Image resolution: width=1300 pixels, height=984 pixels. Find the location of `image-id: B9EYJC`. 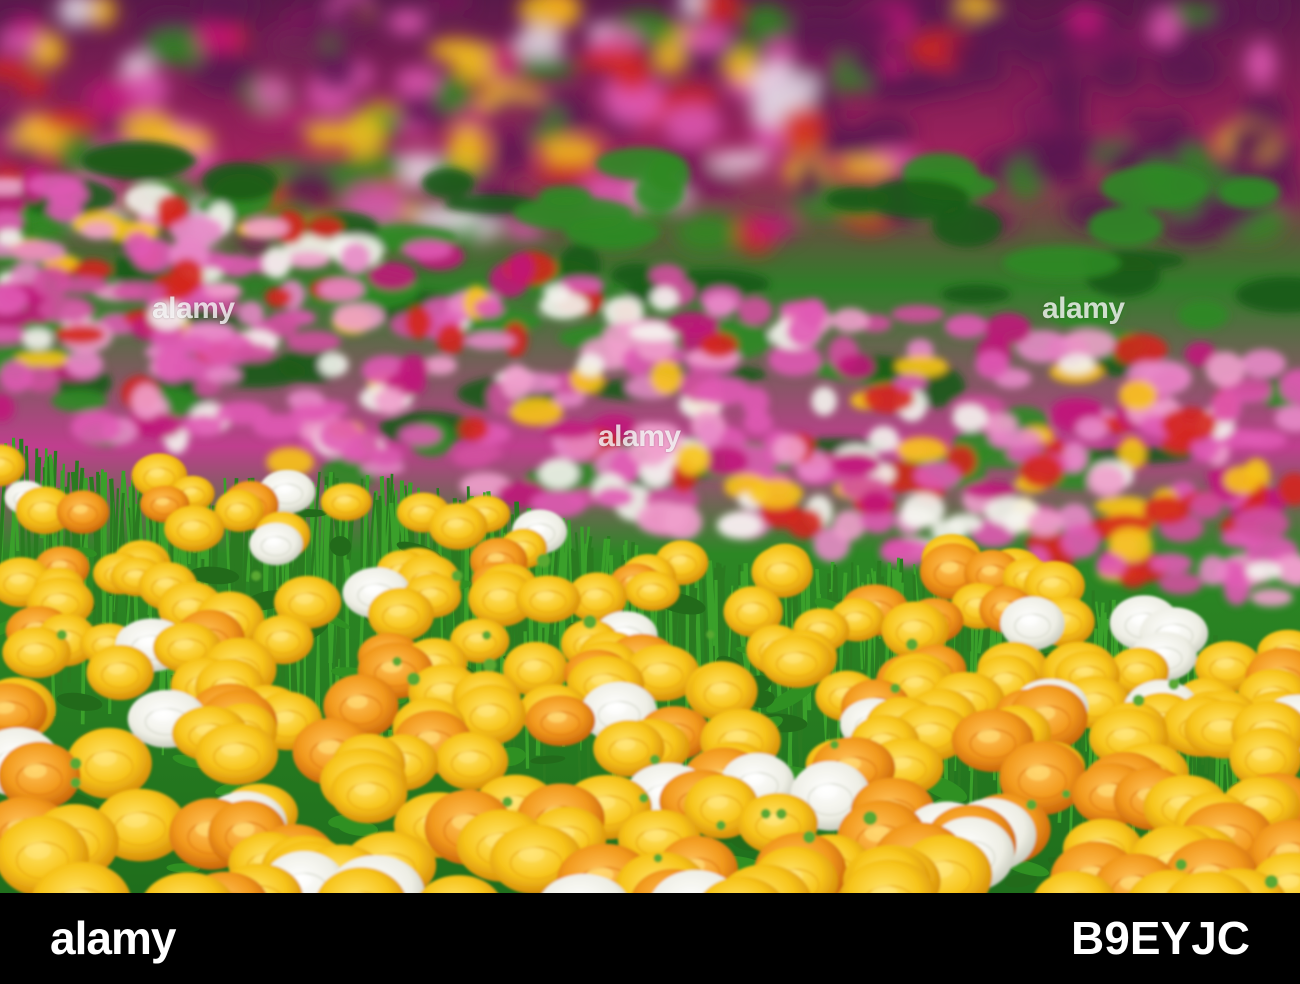

image-id: B9EYJC is located at coordinates (1160, 938).